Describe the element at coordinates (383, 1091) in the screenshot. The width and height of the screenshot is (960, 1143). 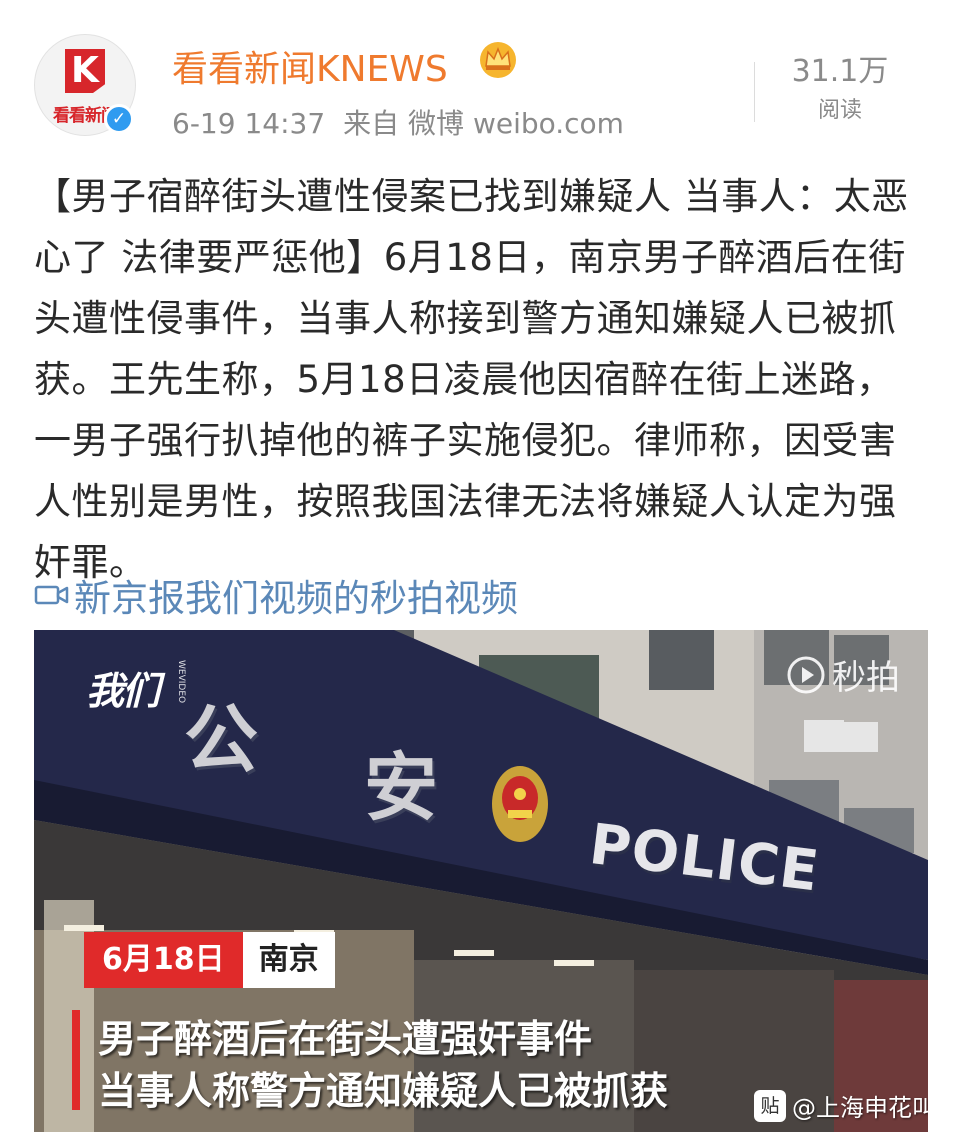
I see `caption-line-2: 当事人称警方通知嫌疑人已被抓获` at that location.